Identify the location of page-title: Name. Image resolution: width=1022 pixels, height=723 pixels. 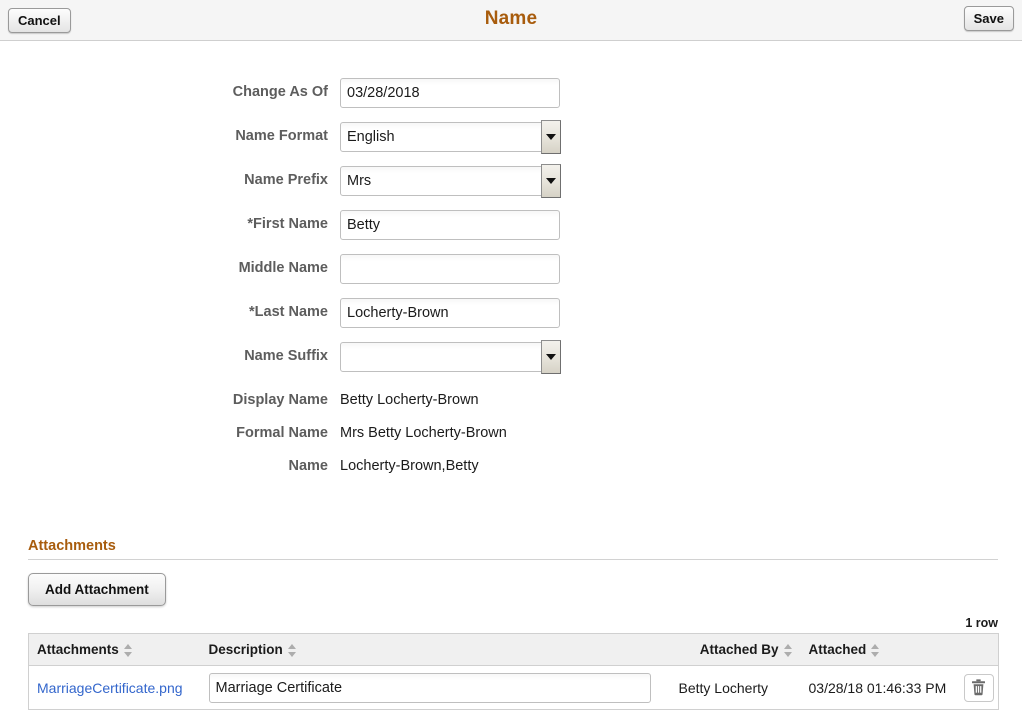
(511, 18).